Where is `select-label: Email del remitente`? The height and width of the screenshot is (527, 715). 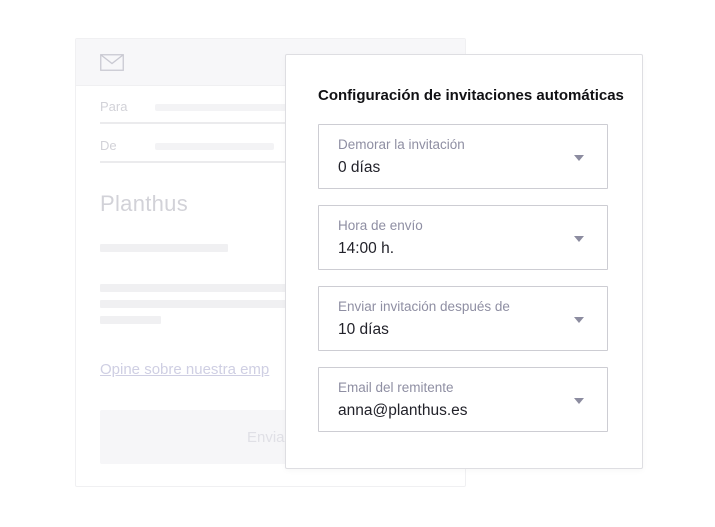
select-label: Email del remitente is located at coordinates (396, 387).